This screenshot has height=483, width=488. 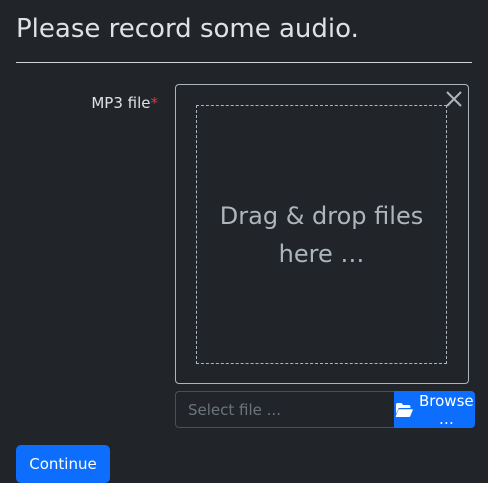 What do you see at coordinates (244, 62) in the screenshot?
I see `title-divider` at bounding box center [244, 62].